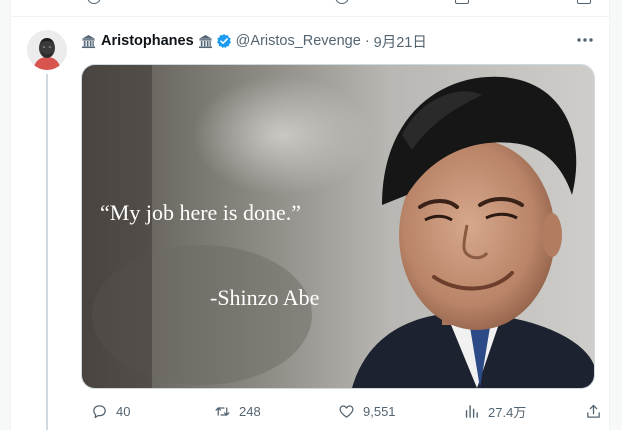 This screenshot has width=622, height=430. I want to click on thread-connector-line, so click(47, 252).